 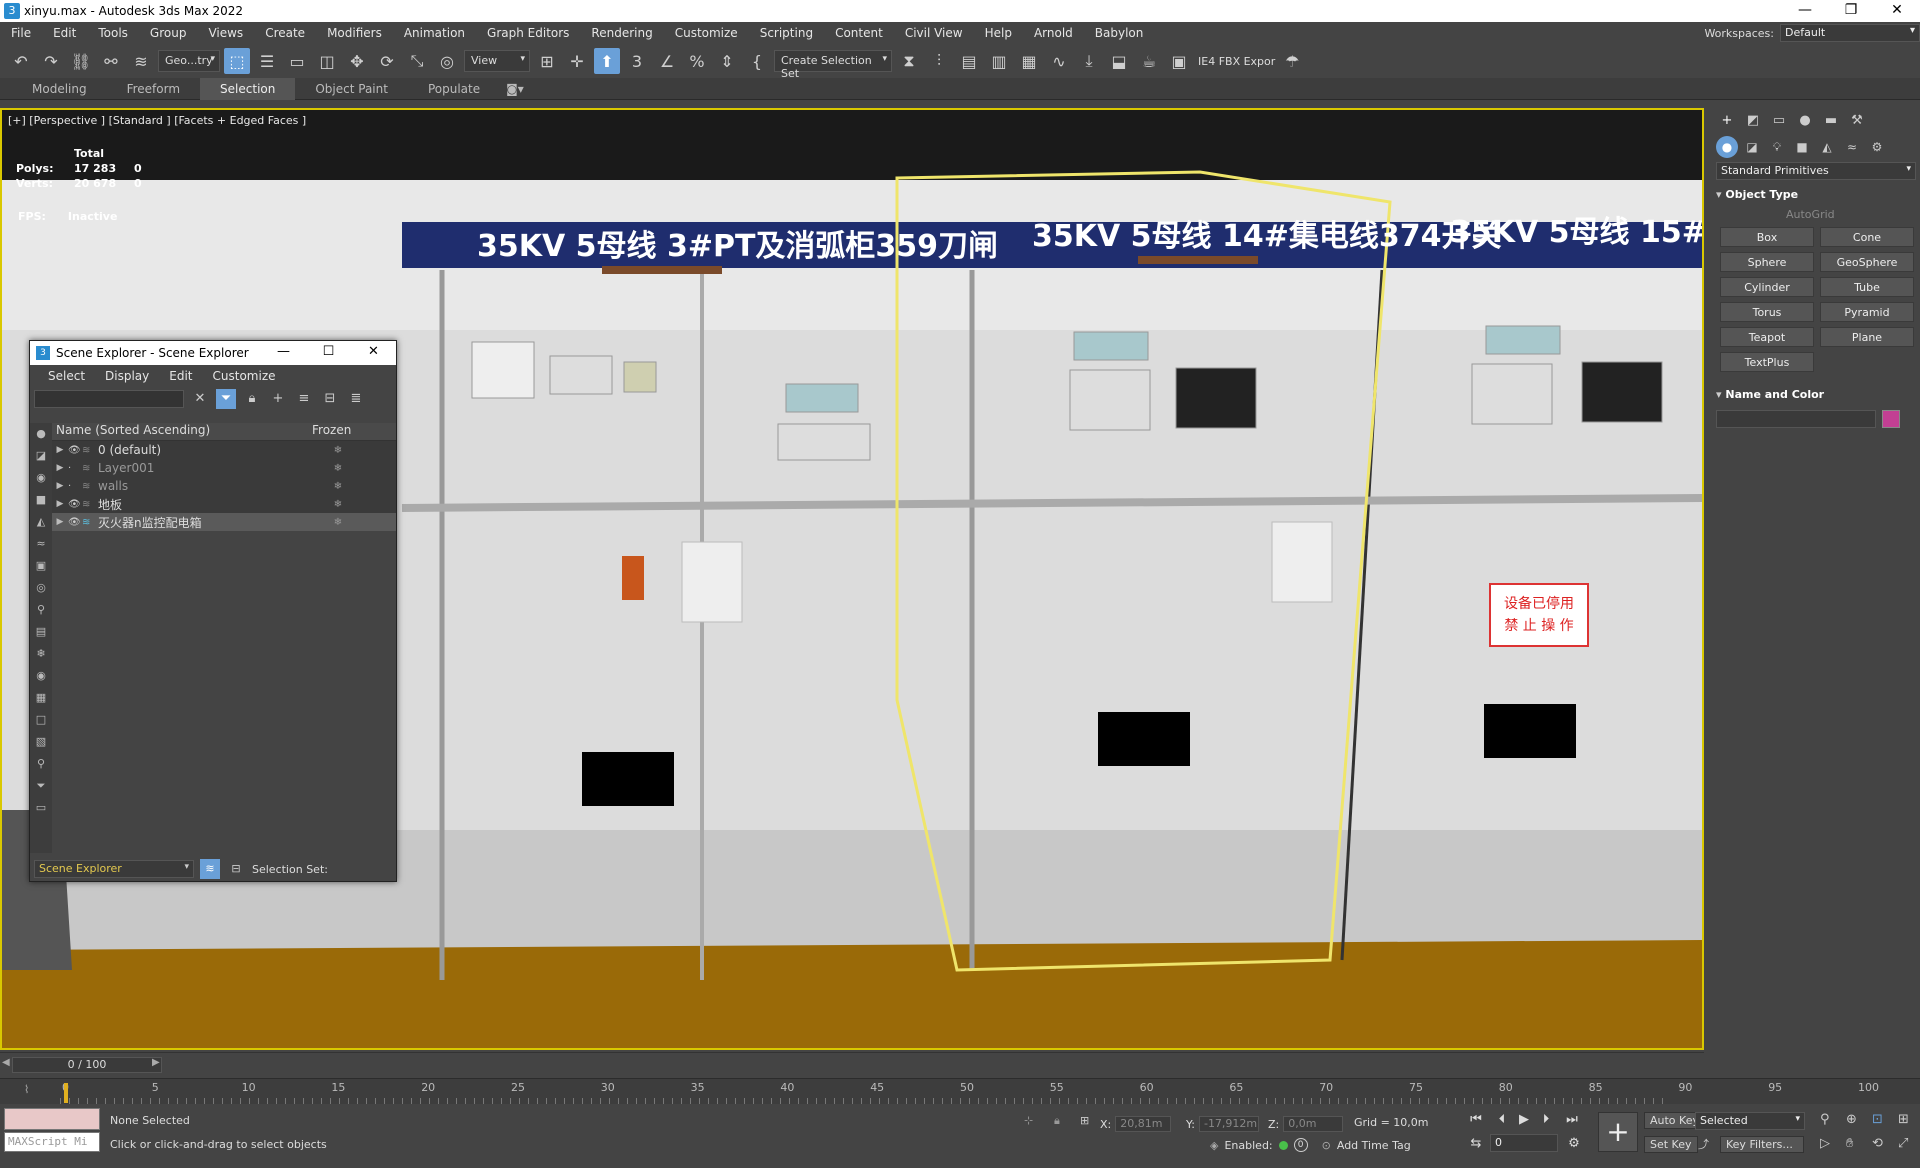 I want to click on se-minimize-button: —, so click(x=283, y=353).